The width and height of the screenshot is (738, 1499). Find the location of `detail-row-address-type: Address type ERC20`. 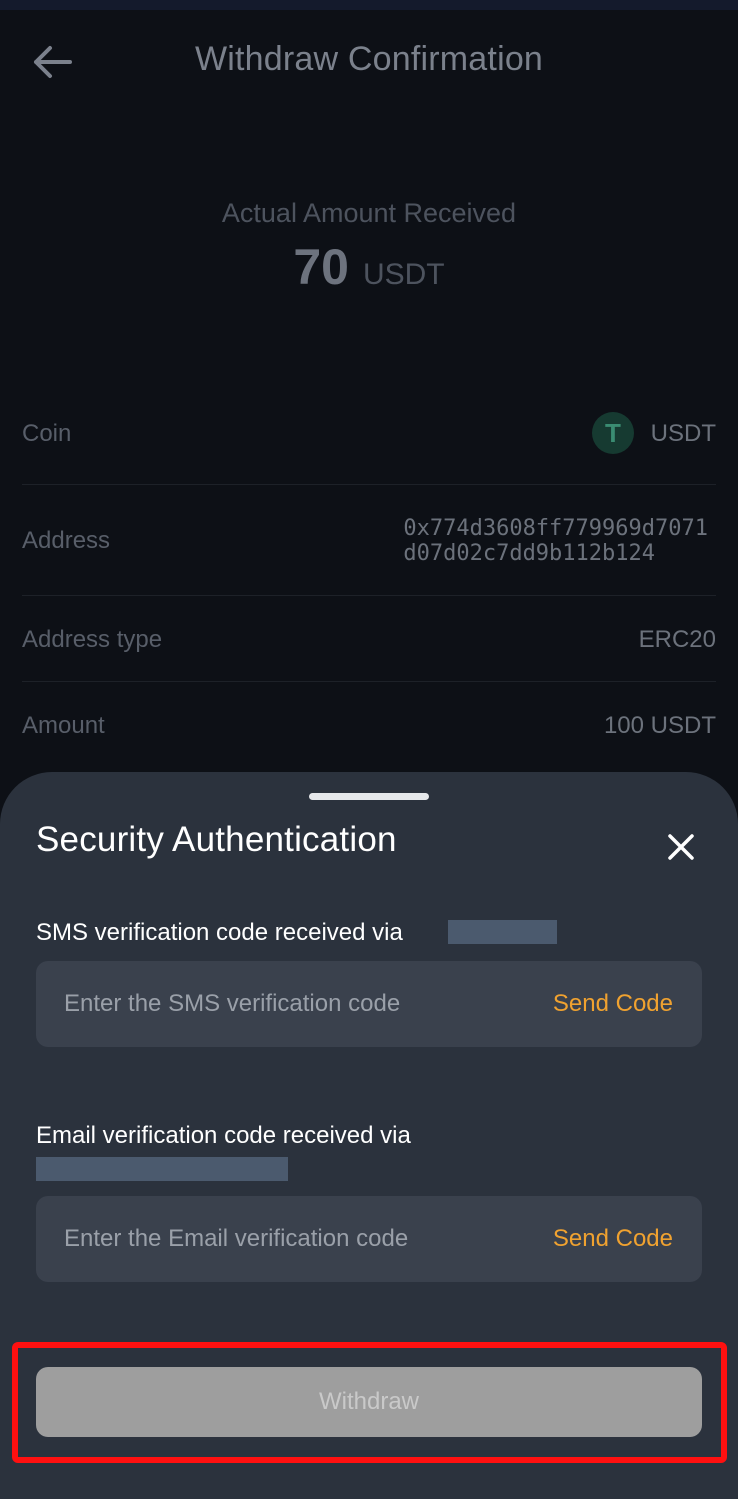

detail-row-address-type: Address type ERC20 is located at coordinates (369, 639).